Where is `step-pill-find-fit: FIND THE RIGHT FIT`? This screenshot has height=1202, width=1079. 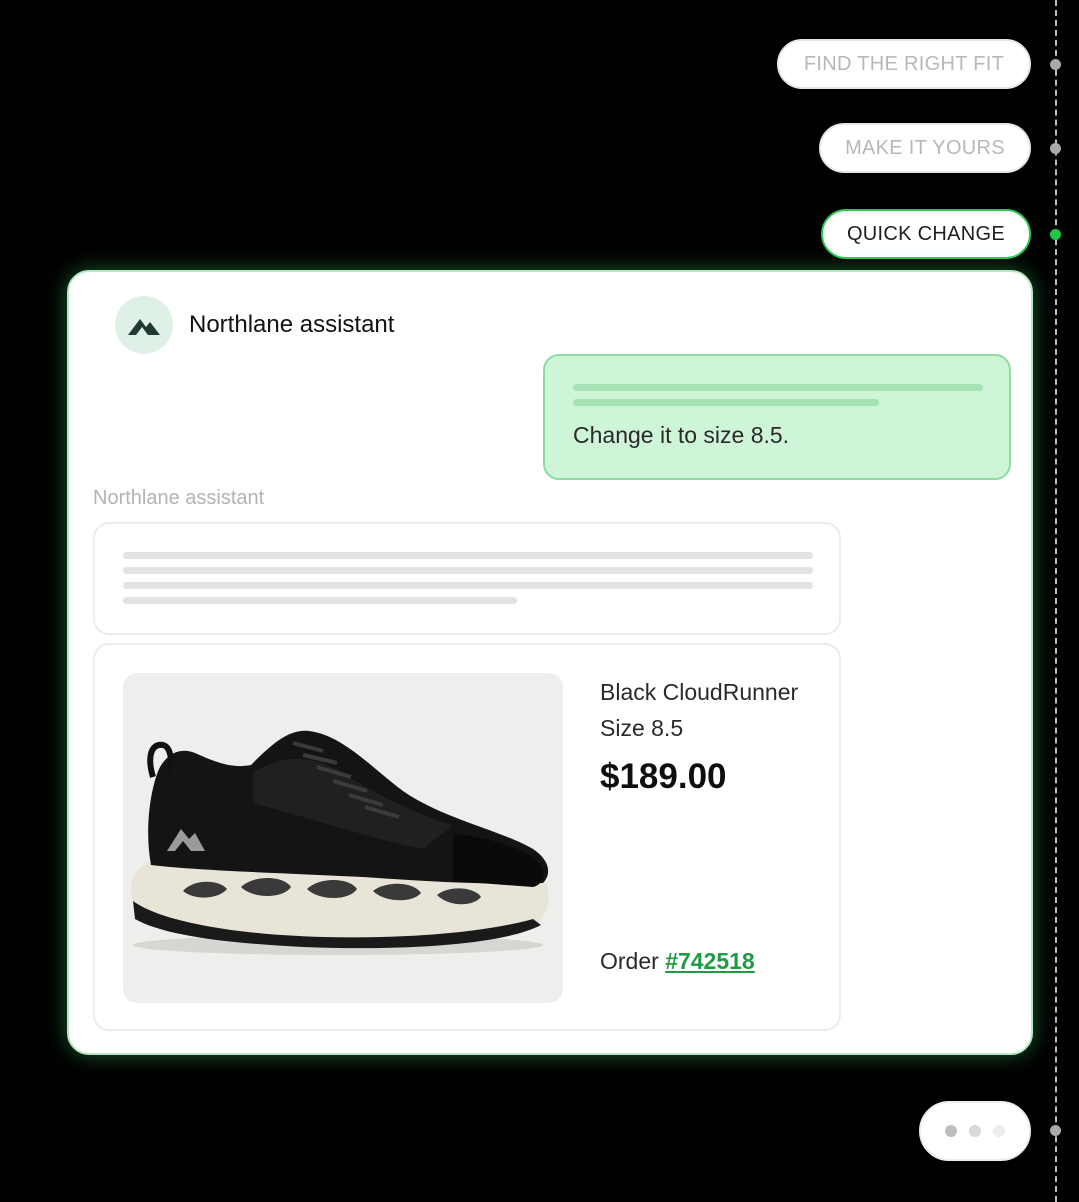 step-pill-find-fit: FIND THE RIGHT FIT is located at coordinates (904, 64).